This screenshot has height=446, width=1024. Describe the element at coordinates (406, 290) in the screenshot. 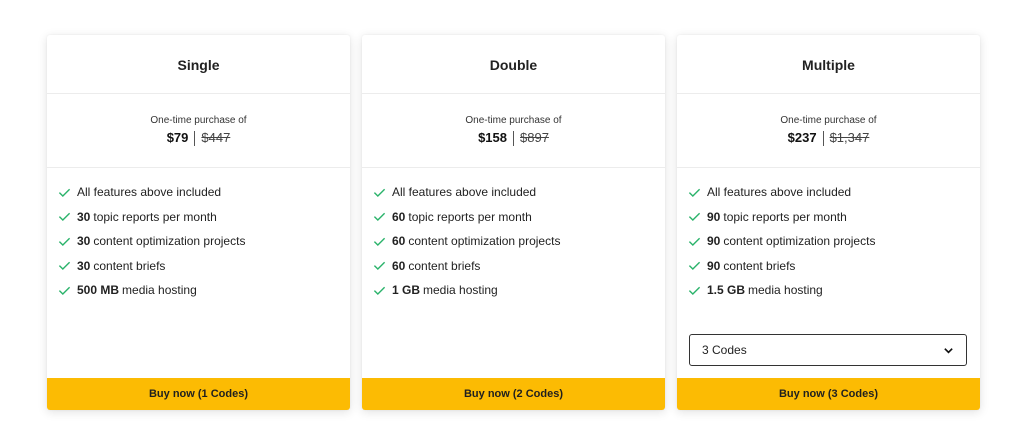

I see `feature-value: 1 GB` at that location.